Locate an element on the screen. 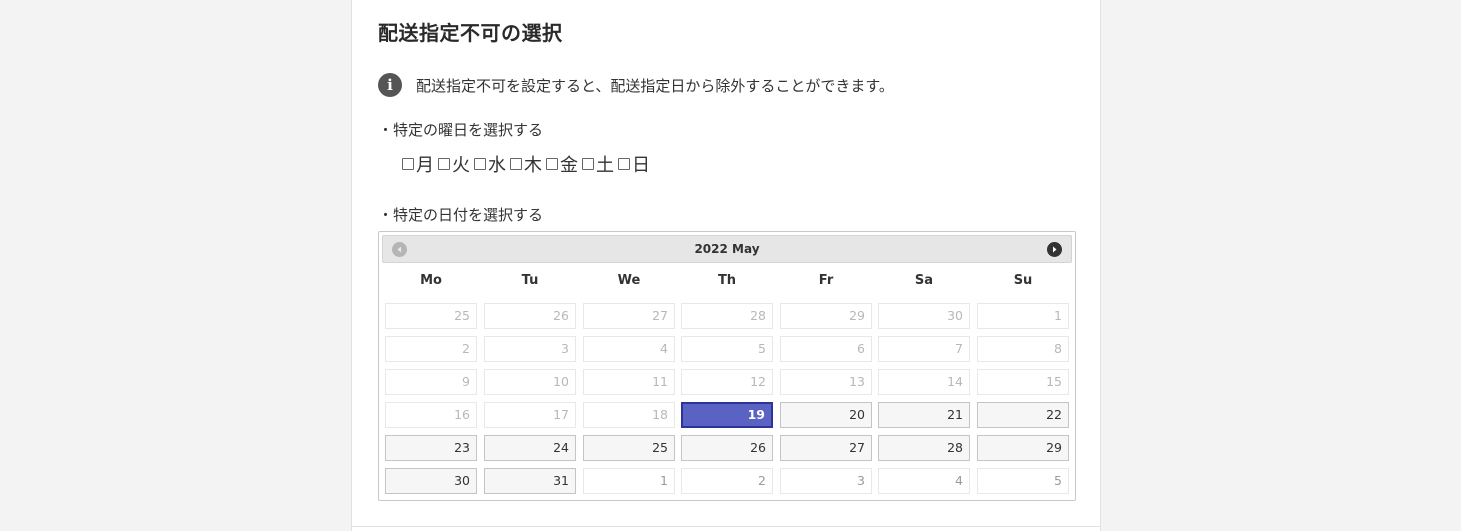 This screenshot has width=1461, height=531. datepicker-header: 2022 May is located at coordinates (727, 249).